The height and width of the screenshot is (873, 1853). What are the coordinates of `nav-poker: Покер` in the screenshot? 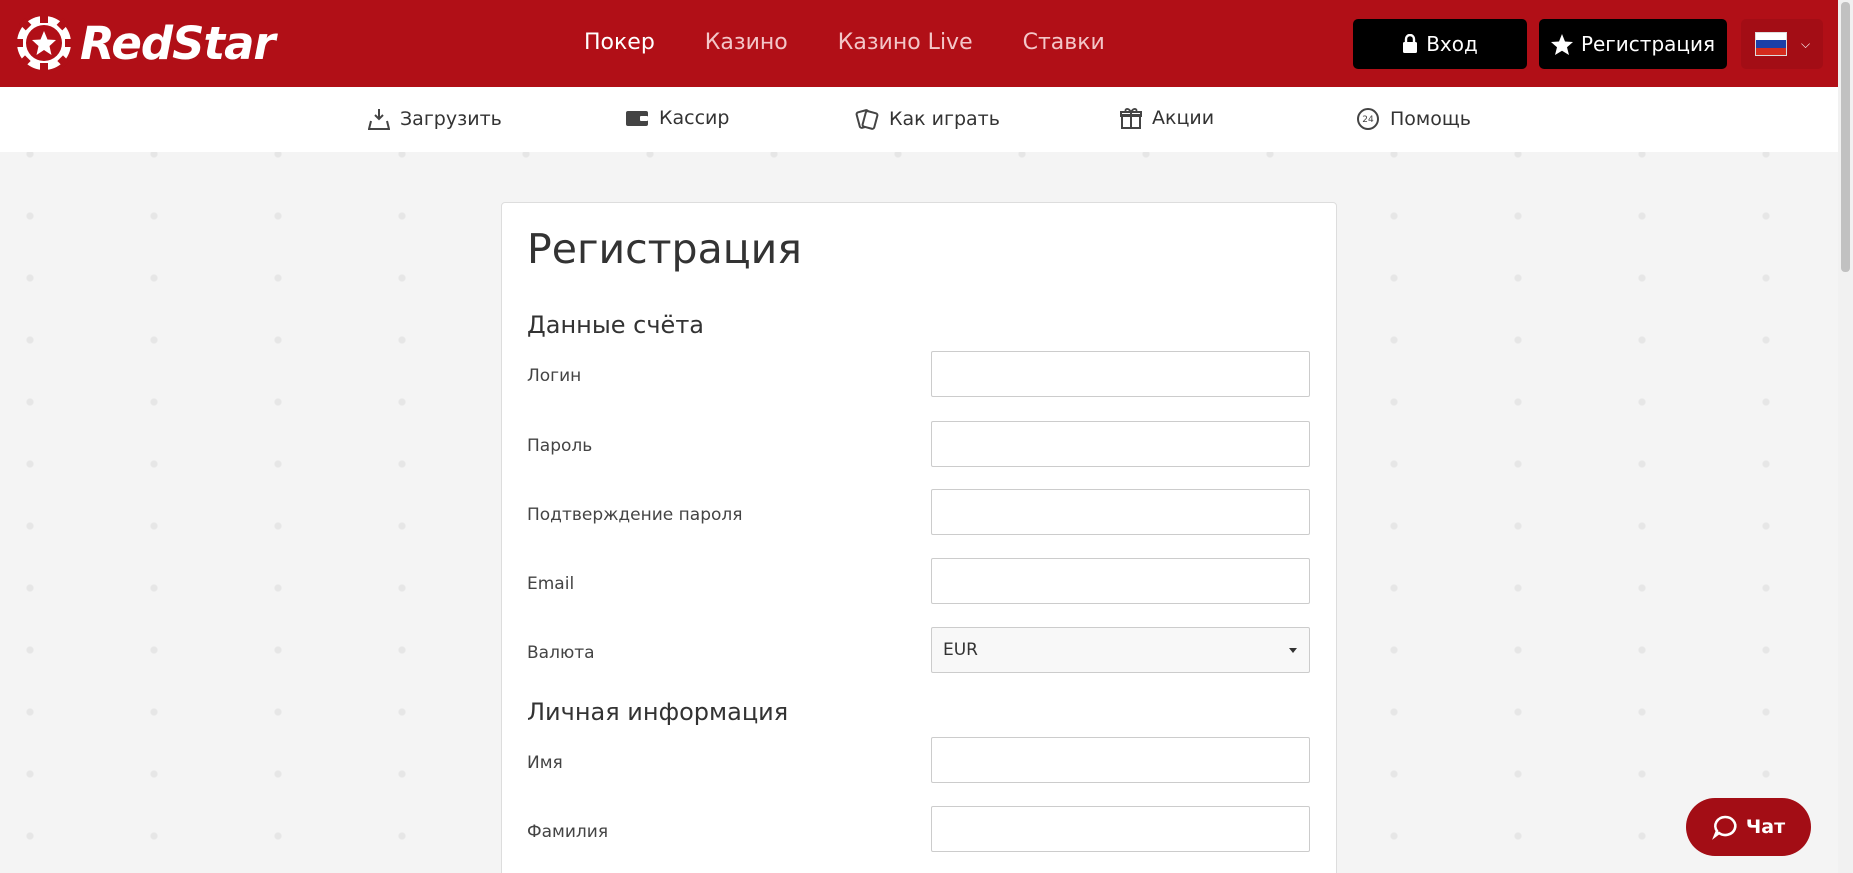 It's located at (619, 42).